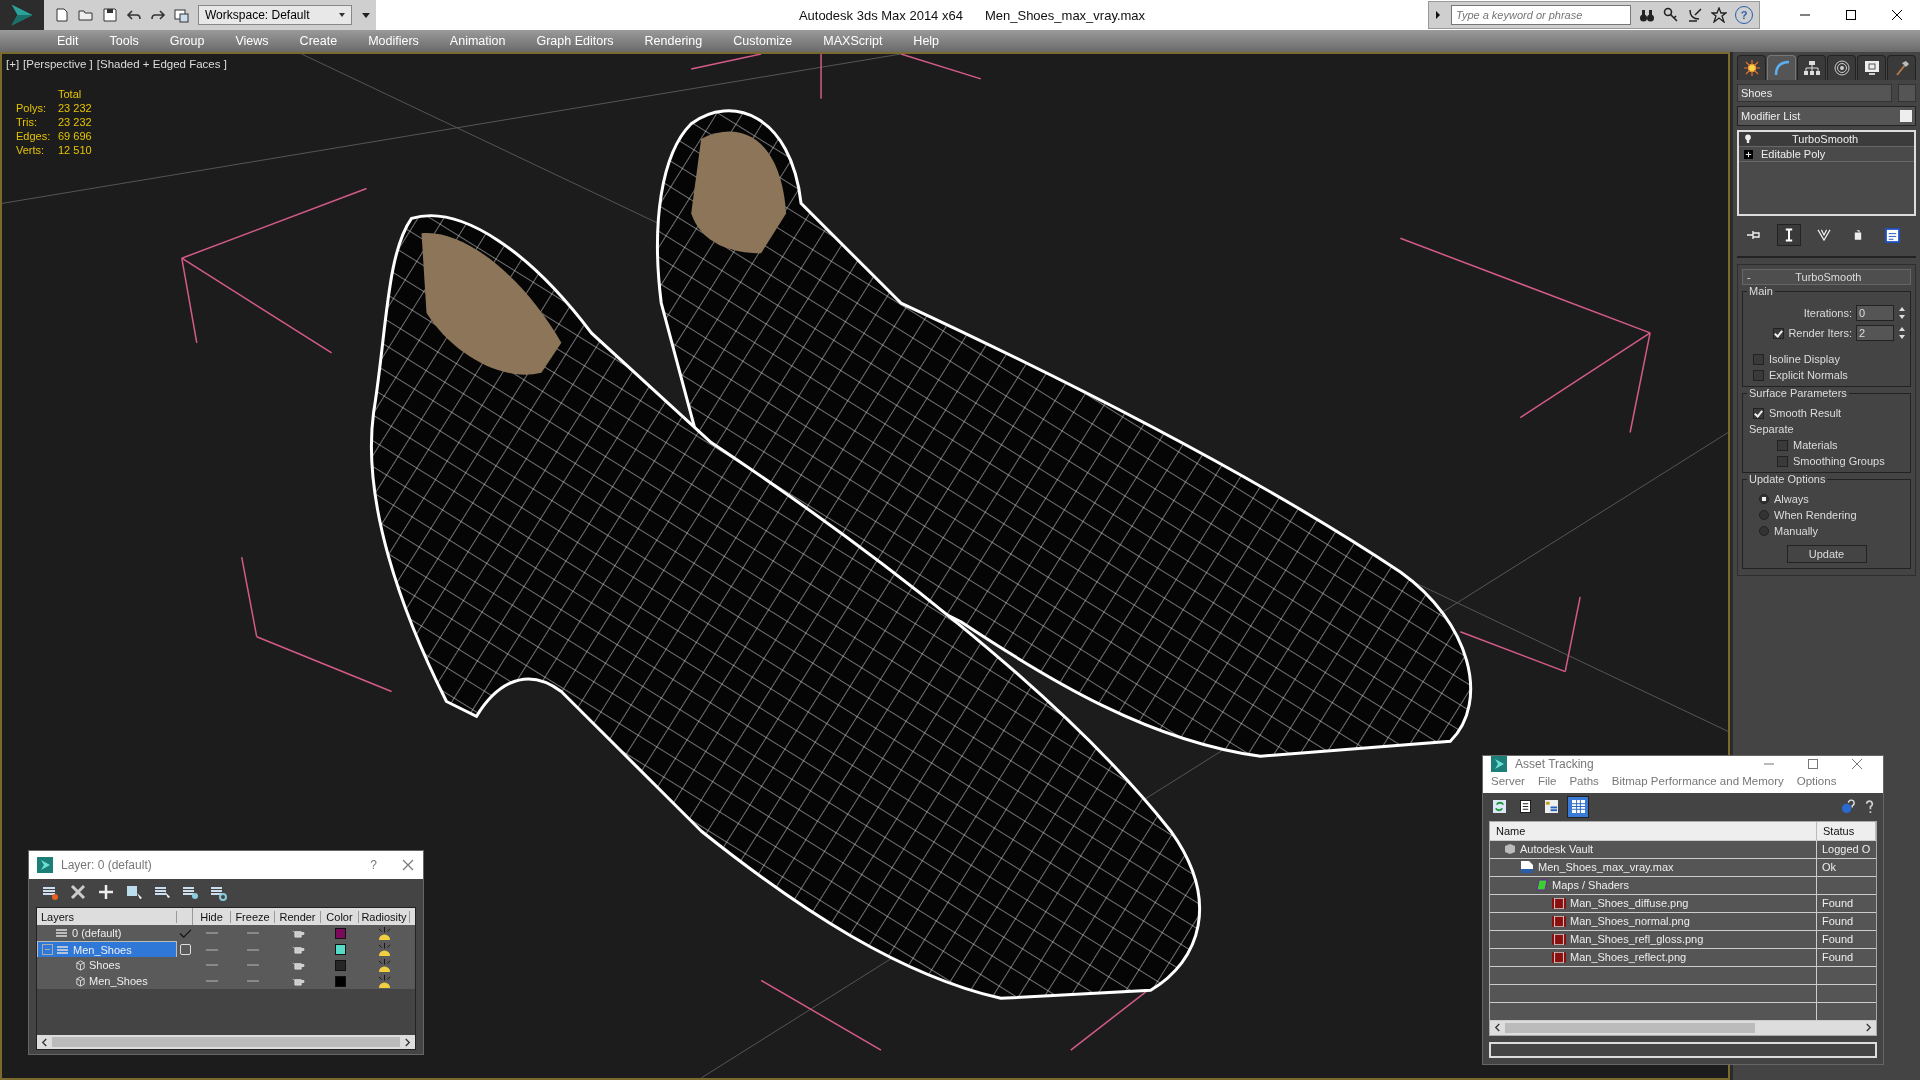 This screenshot has height=1080, width=1920. Describe the element at coordinates (86, 15) in the screenshot. I see `open-folder-icon` at that location.